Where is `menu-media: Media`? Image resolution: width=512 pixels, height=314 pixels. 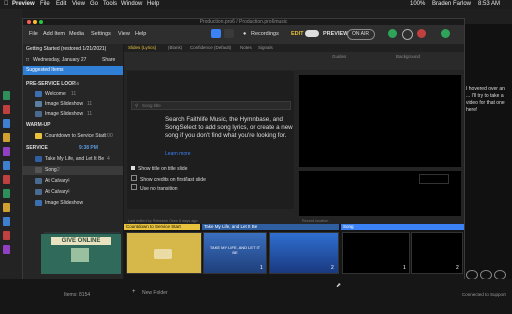 menu-media: Media is located at coordinates (76, 34).